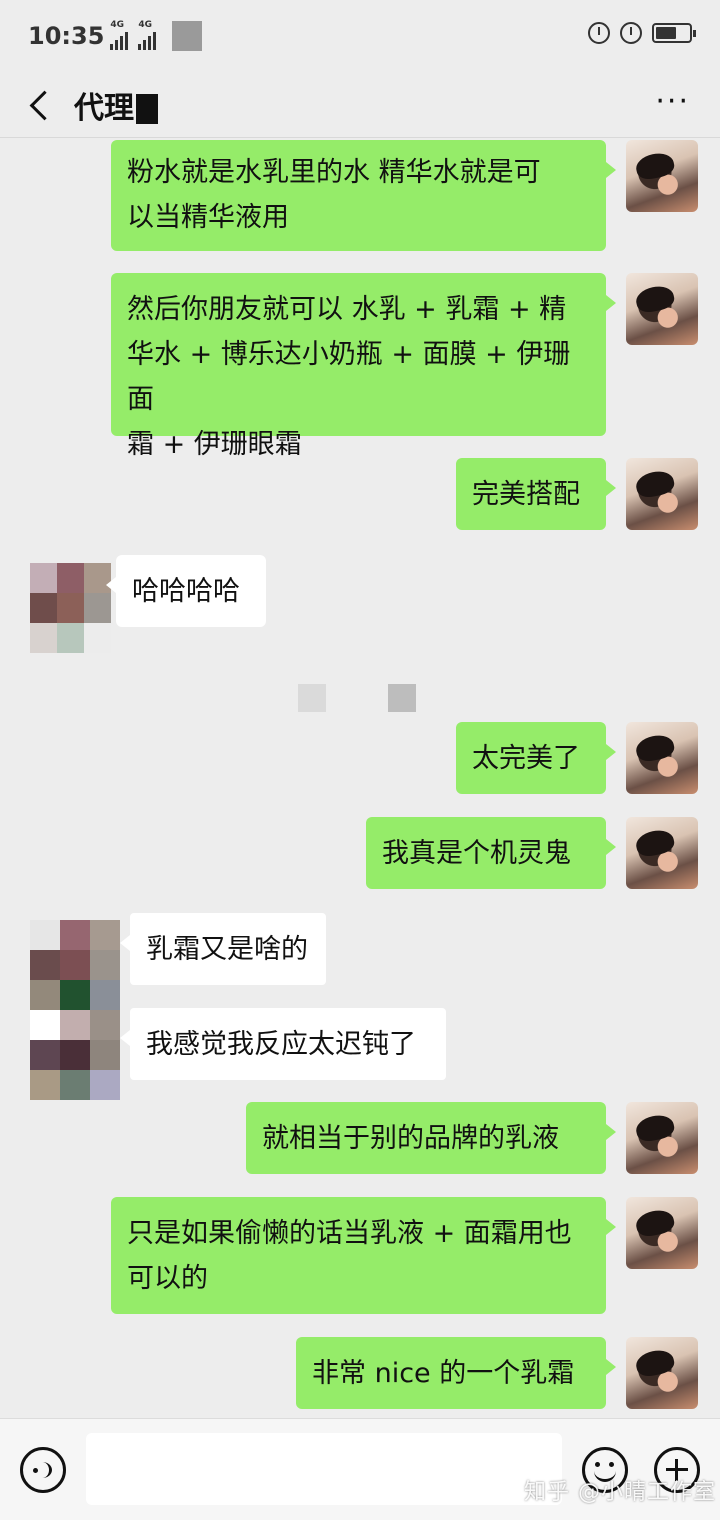  What do you see at coordinates (672, 102) in the screenshot?
I see `more-dots-icon: ···` at bounding box center [672, 102].